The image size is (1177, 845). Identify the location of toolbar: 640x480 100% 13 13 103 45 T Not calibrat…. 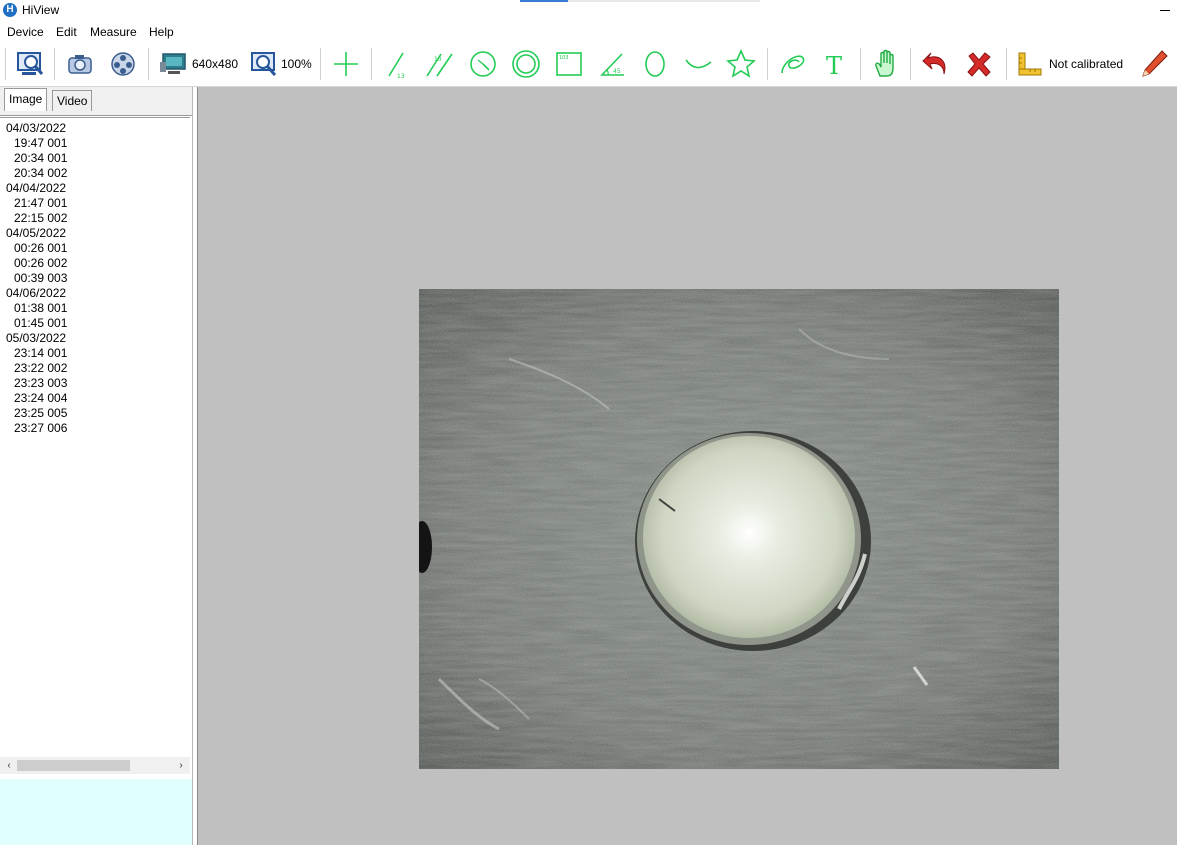
(588, 64).